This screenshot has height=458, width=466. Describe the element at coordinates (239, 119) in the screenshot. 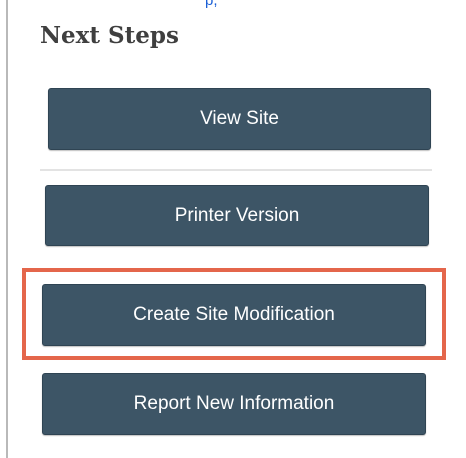

I see `view-site-button: View Site` at that location.